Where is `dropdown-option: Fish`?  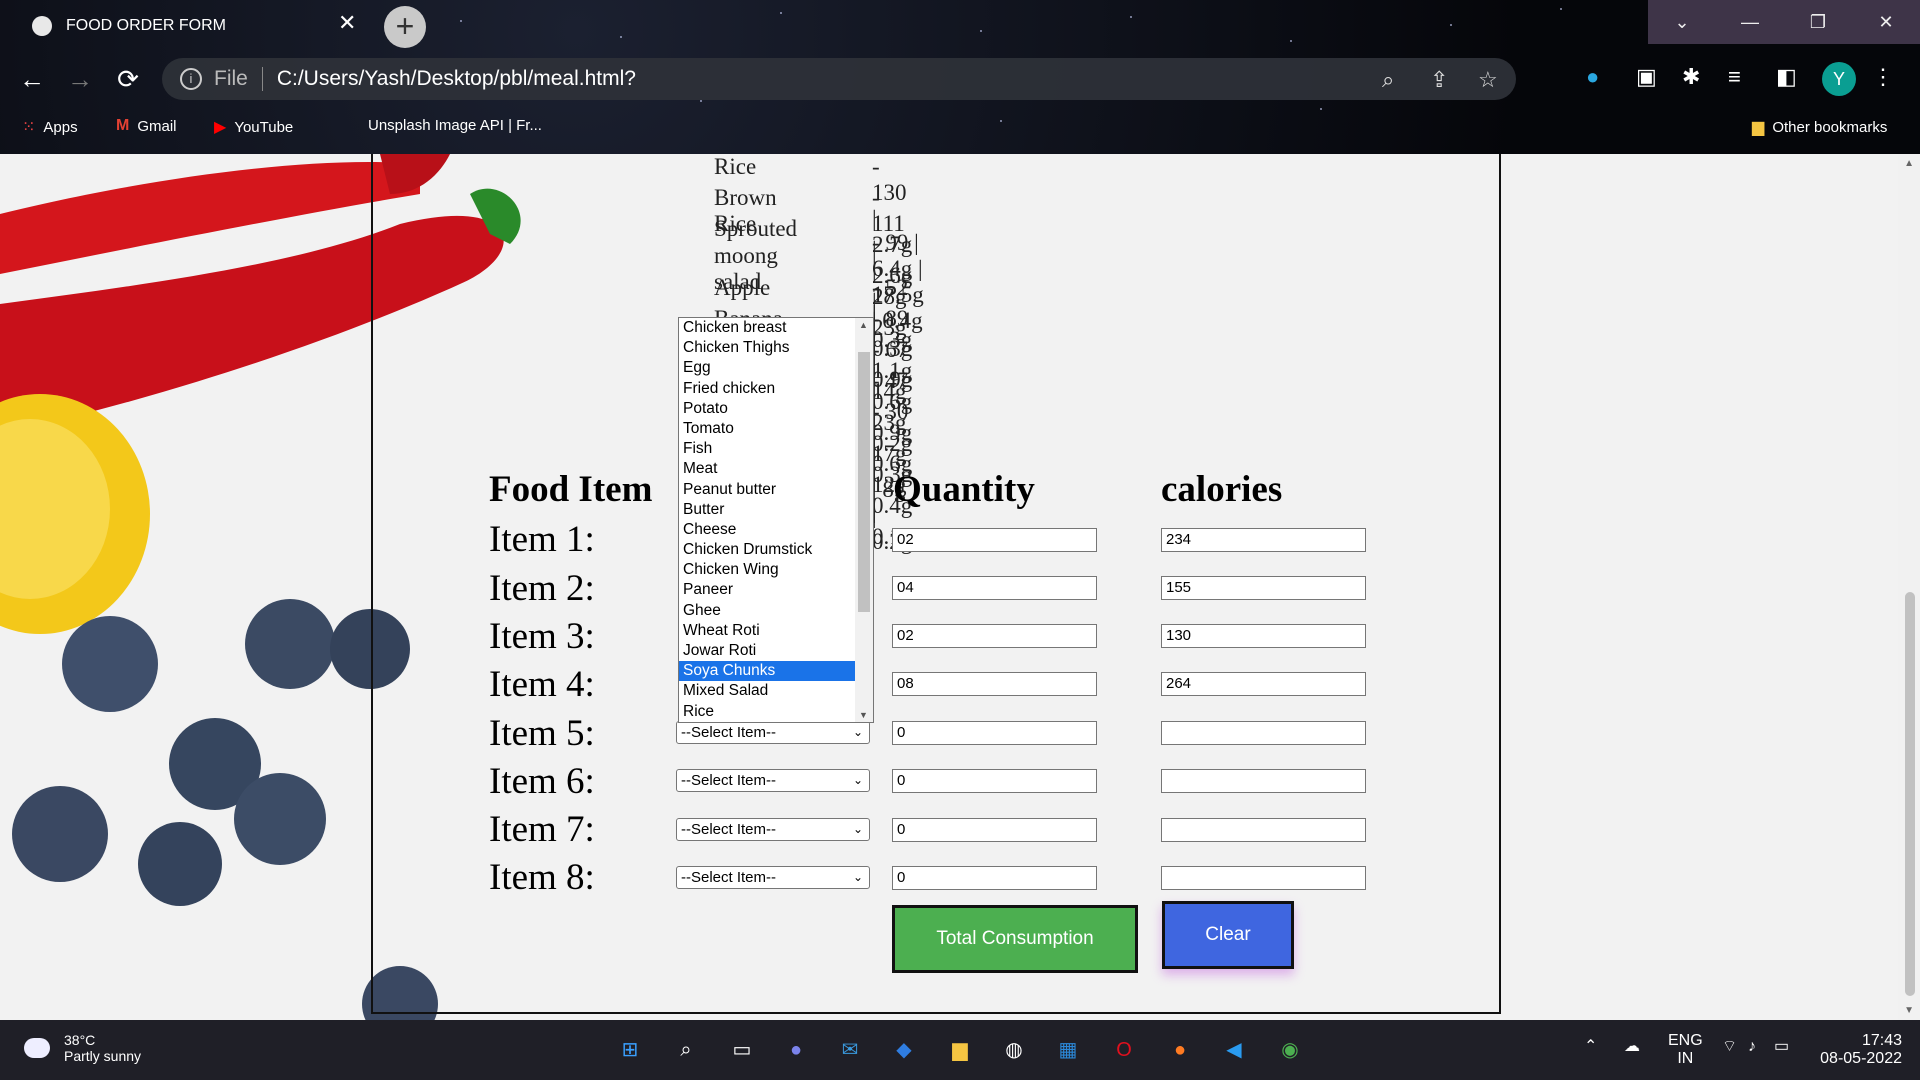
dropdown-option: Fish is located at coordinates (776, 449).